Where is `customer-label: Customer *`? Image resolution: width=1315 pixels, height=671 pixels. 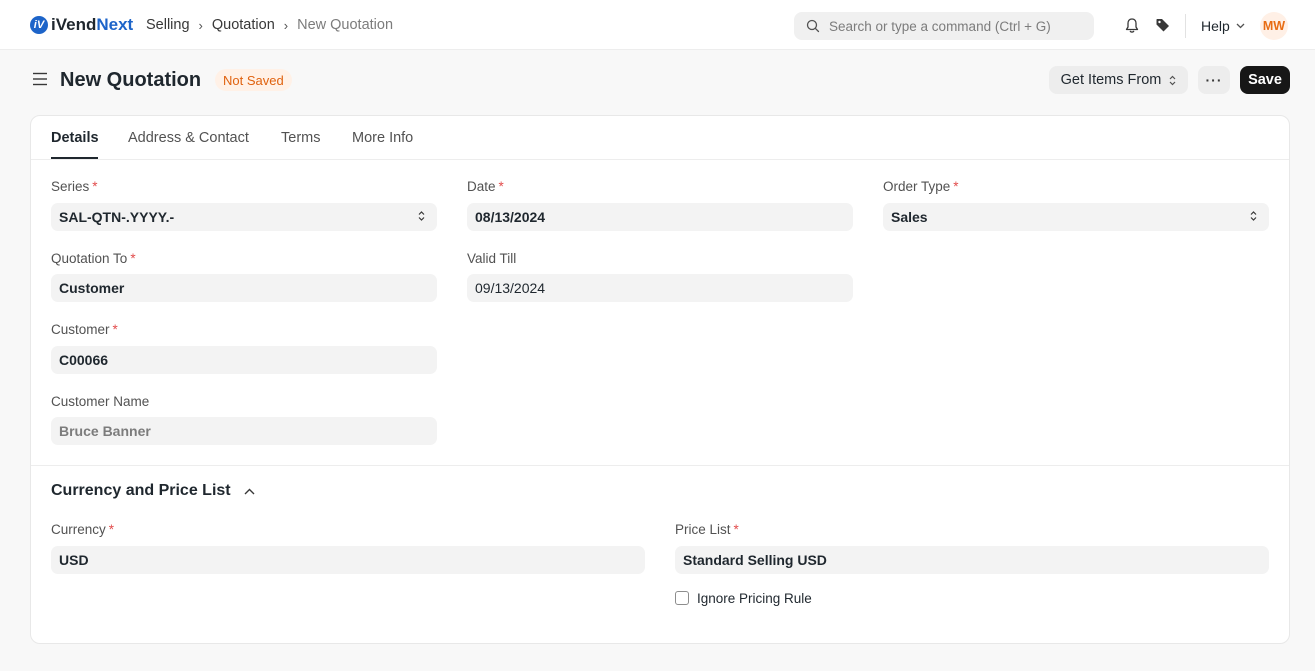
customer-label: Customer * is located at coordinates (84, 329).